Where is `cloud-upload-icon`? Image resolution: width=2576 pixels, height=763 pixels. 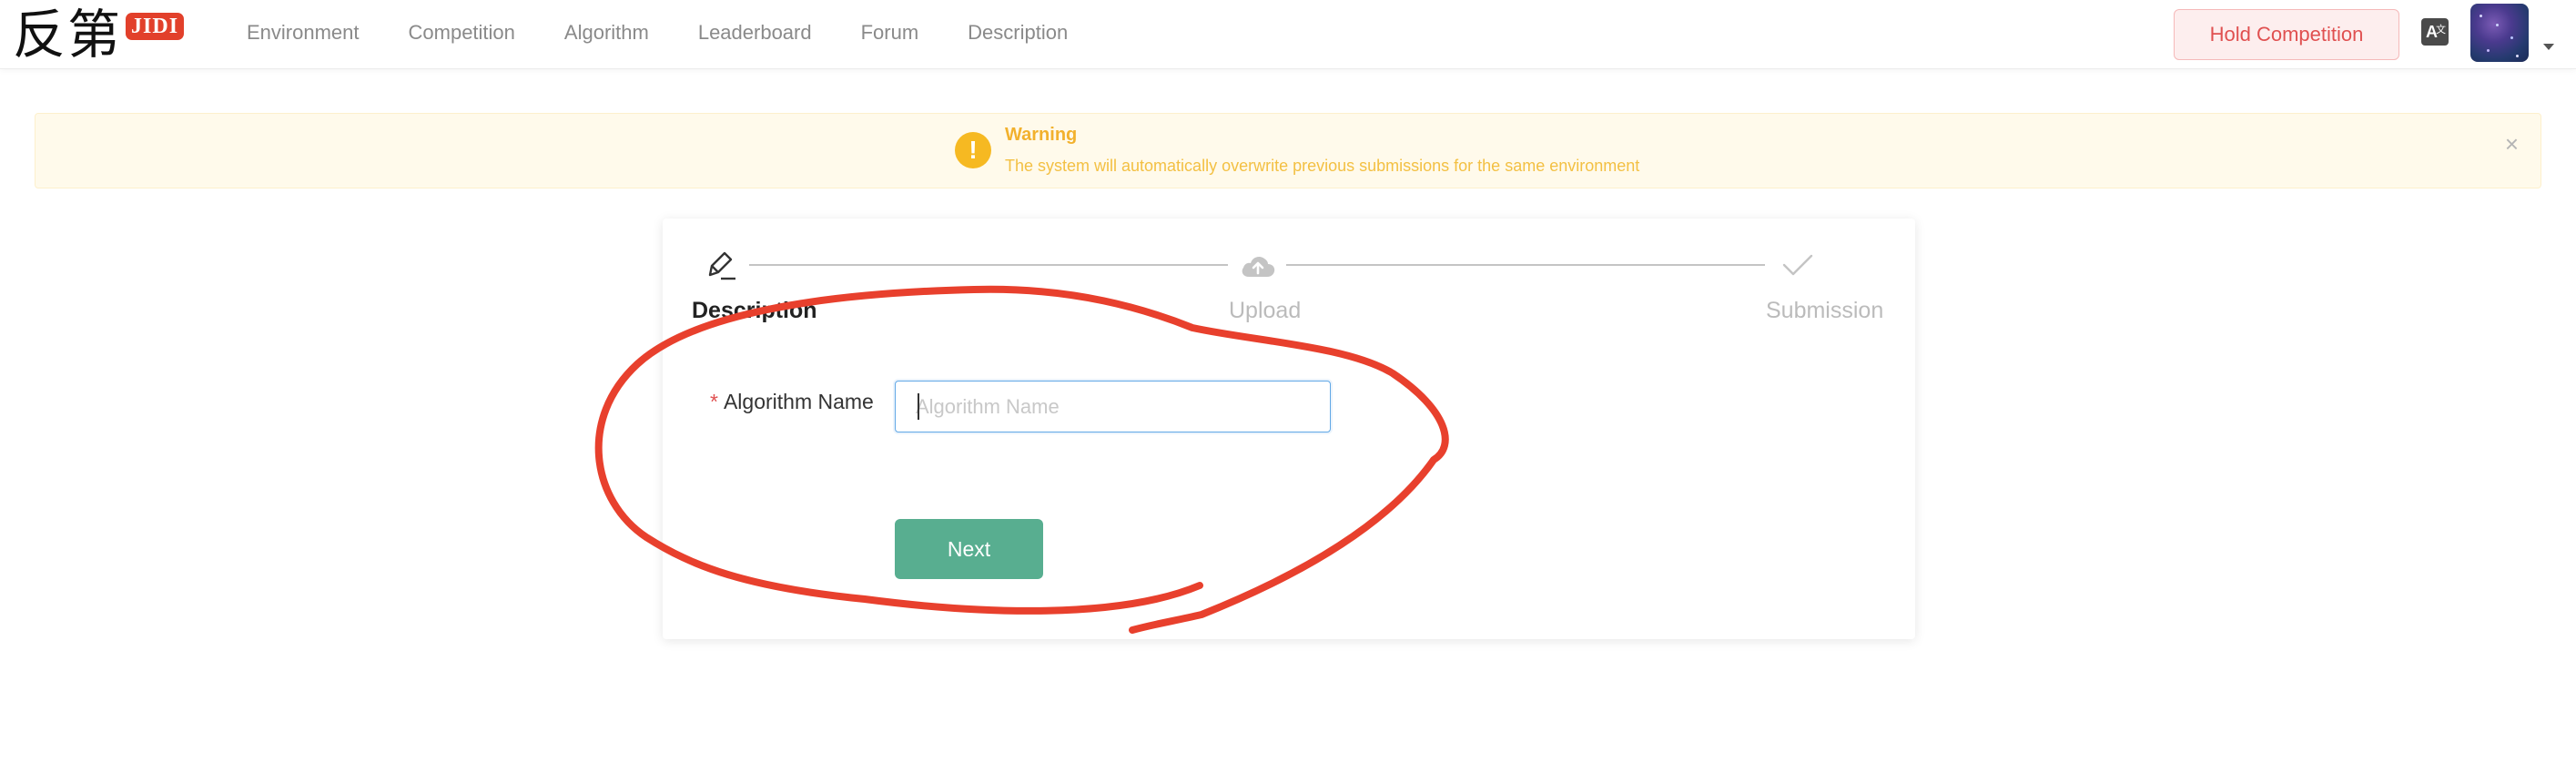
cloud-upload-icon is located at coordinates (1258, 266).